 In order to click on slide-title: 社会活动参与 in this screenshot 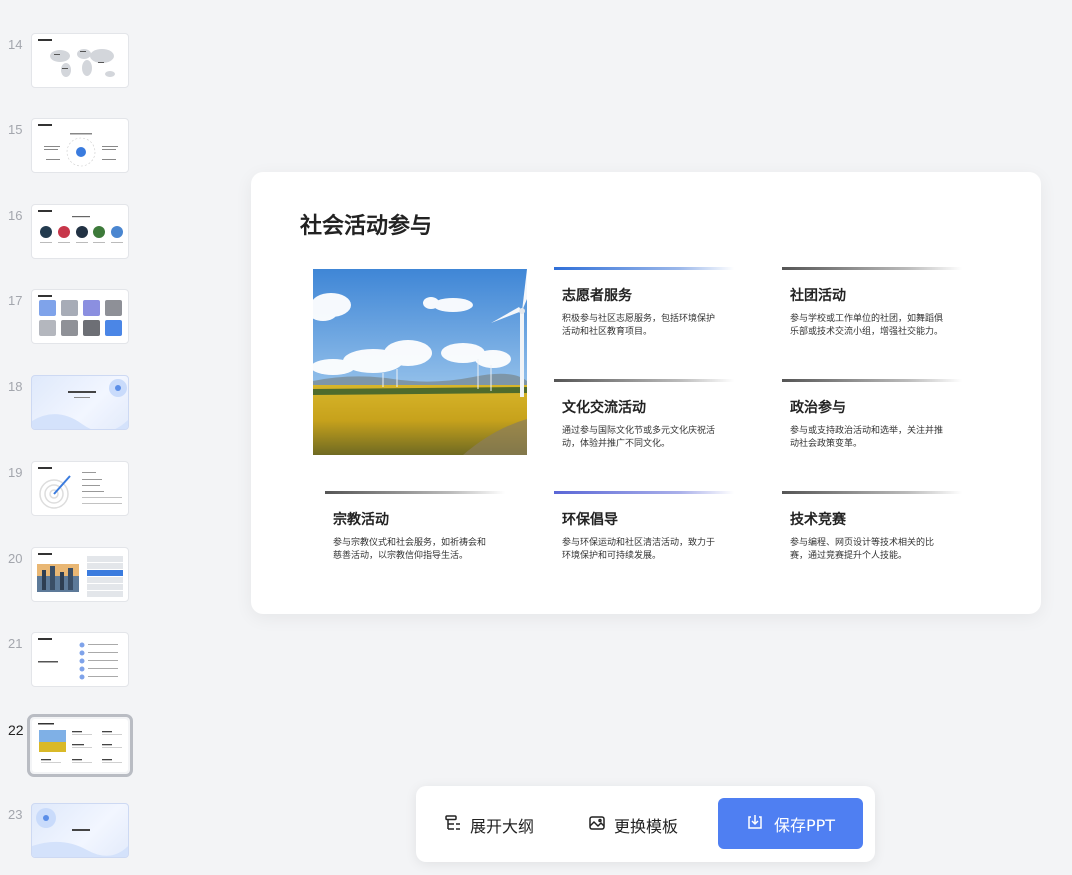, I will do `click(366, 226)`.